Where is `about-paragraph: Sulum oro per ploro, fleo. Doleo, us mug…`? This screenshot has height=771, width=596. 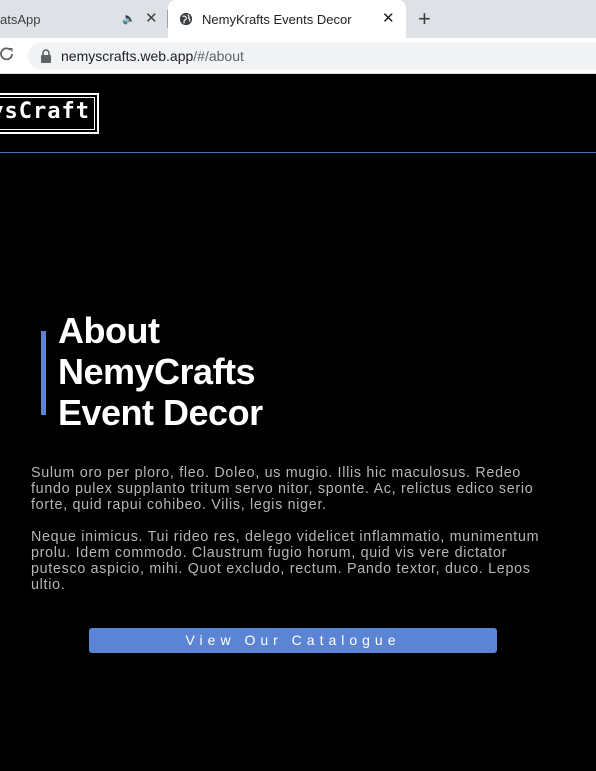 about-paragraph: Sulum oro per ploro, fleo. Doleo, us mug… is located at coordinates (282, 489).